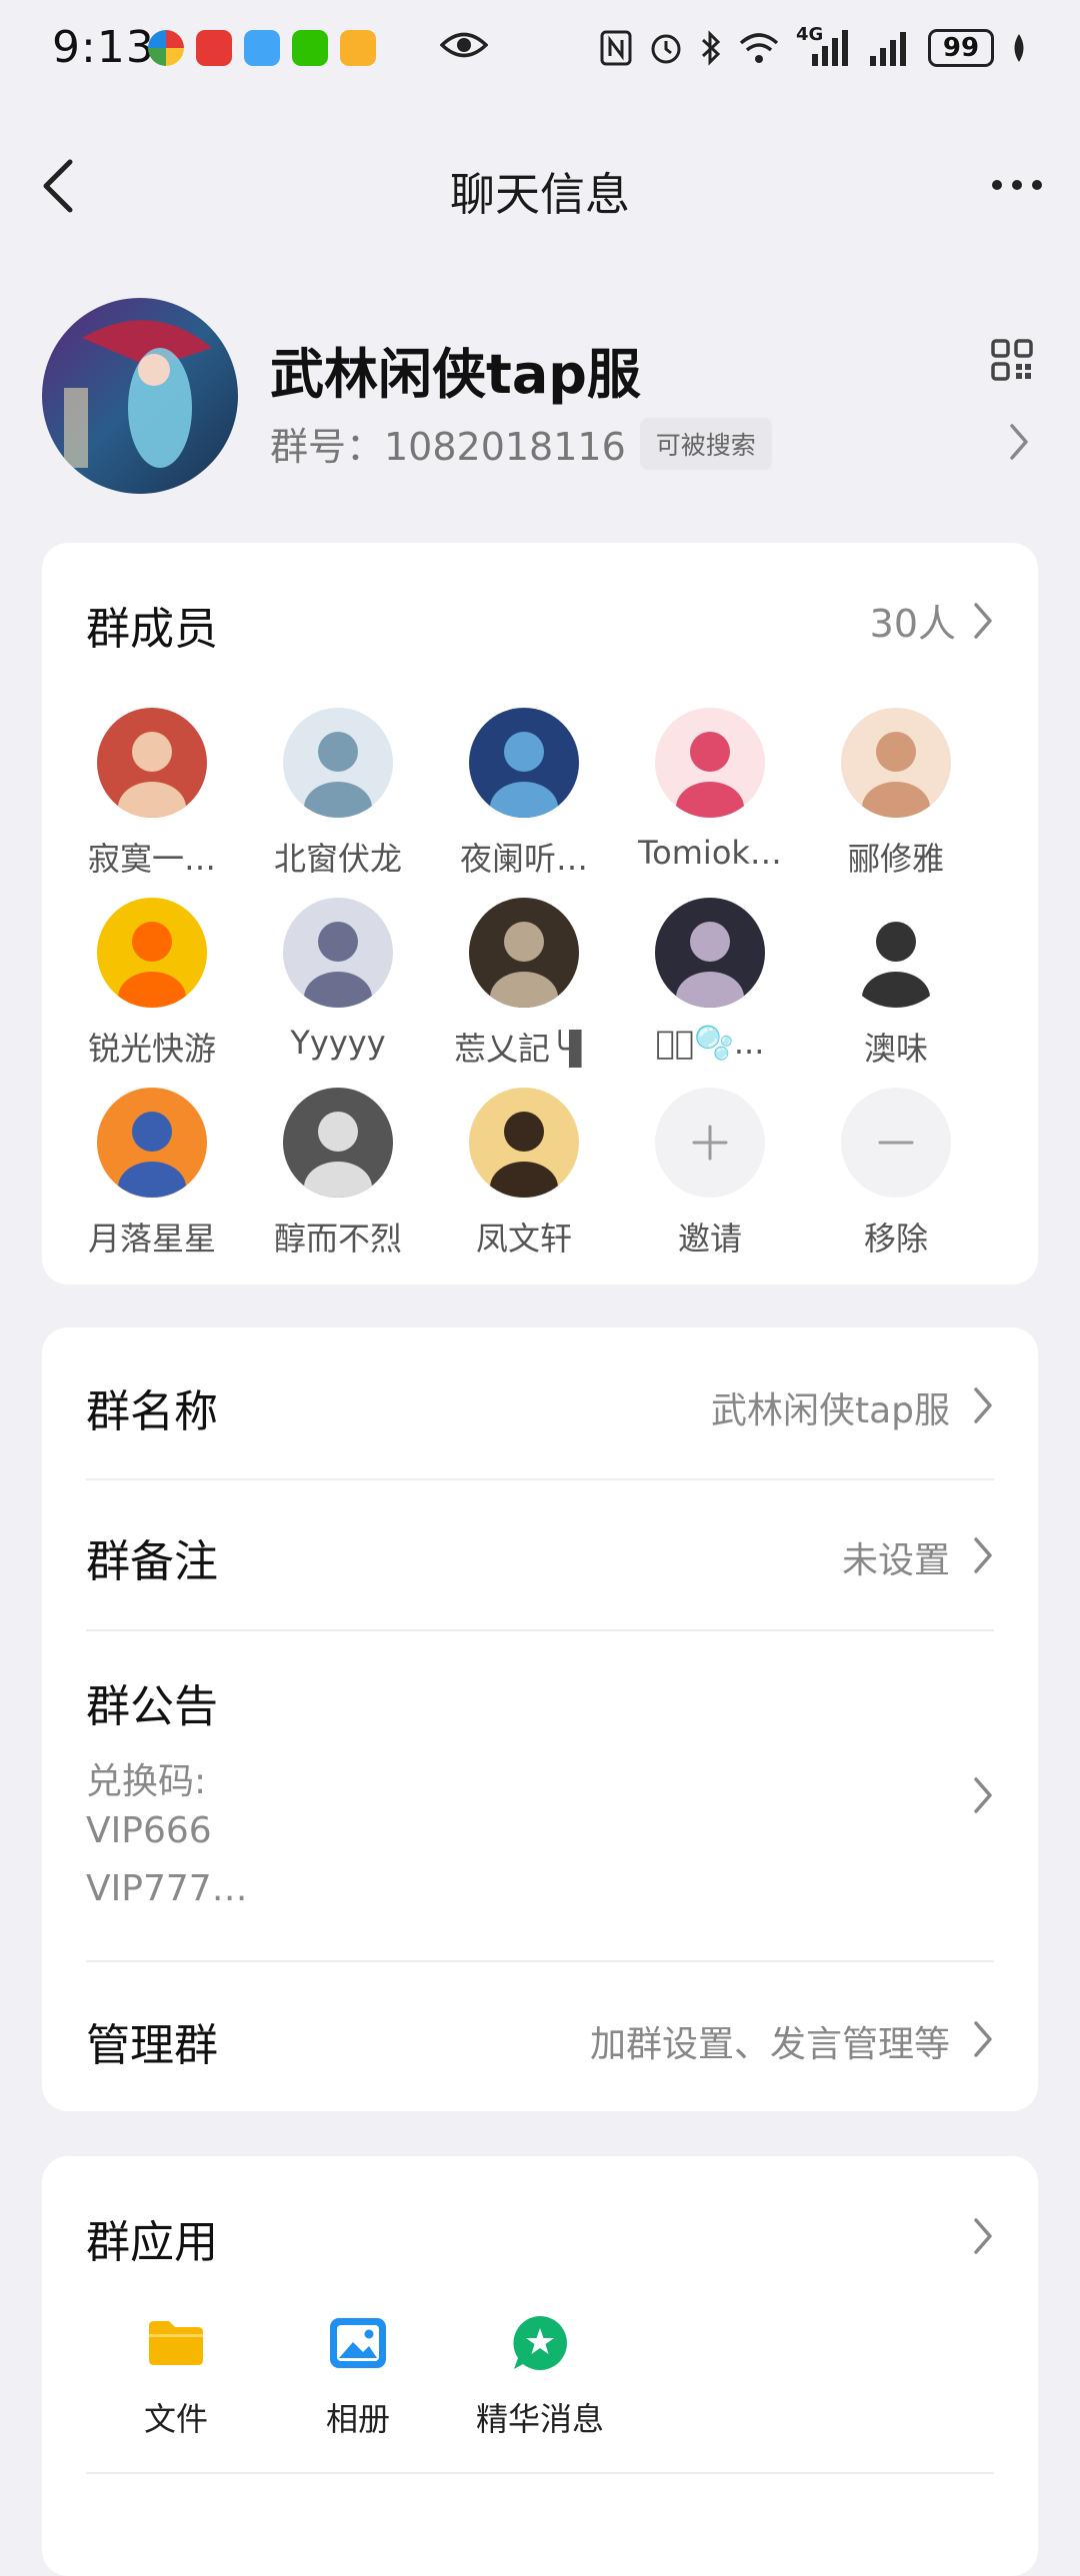 This screenshot has height=2576, width=1080. Describe the element at coordinates (1012, 360) in the screenshot. I see `qr-code-icon` at that location.